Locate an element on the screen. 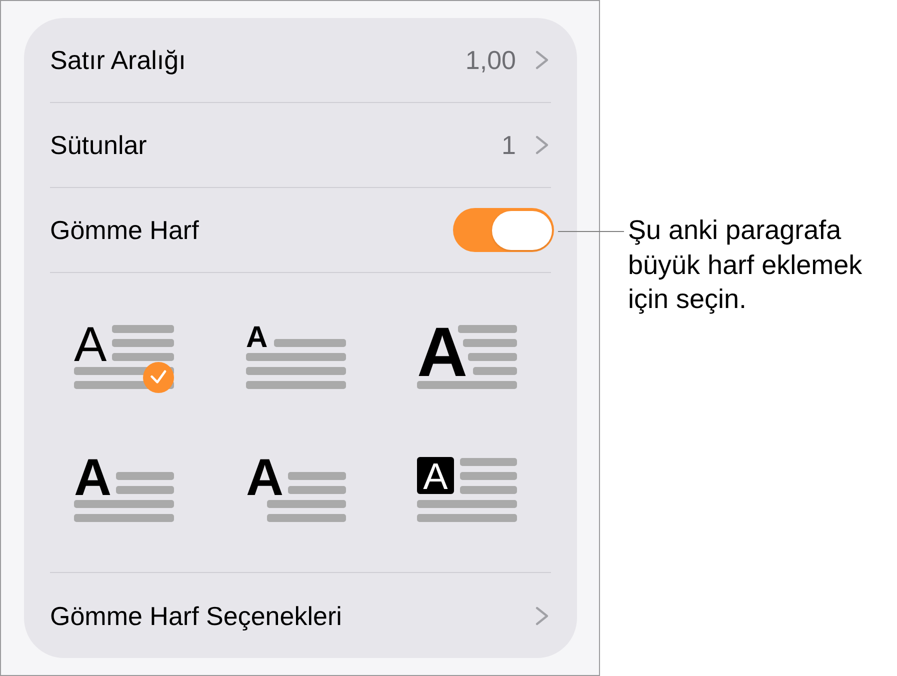 This screenshot has height=676, width=897. setting-label: Gömme Harf Seçenekleri is located at coordinates (196, 616).